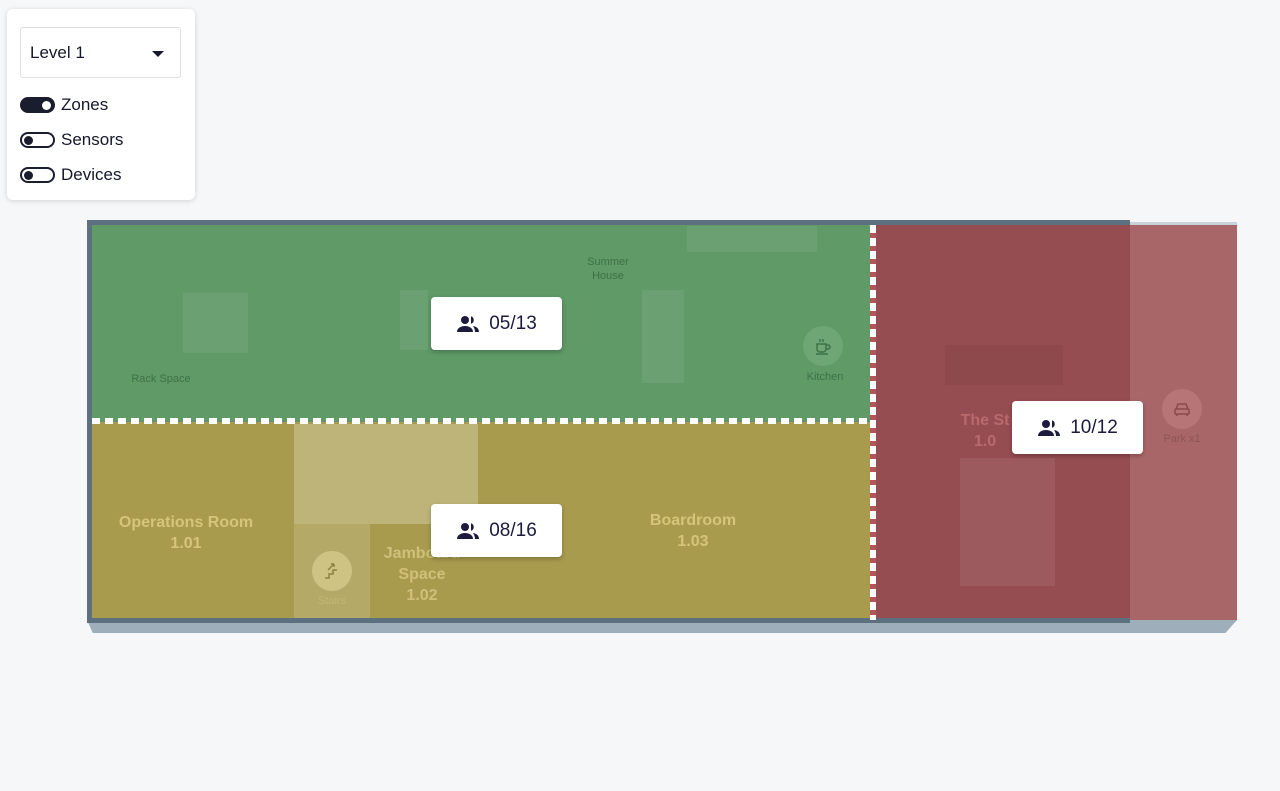  I want to click on room-operations: Operations Room 1.01, so click(186, 533).